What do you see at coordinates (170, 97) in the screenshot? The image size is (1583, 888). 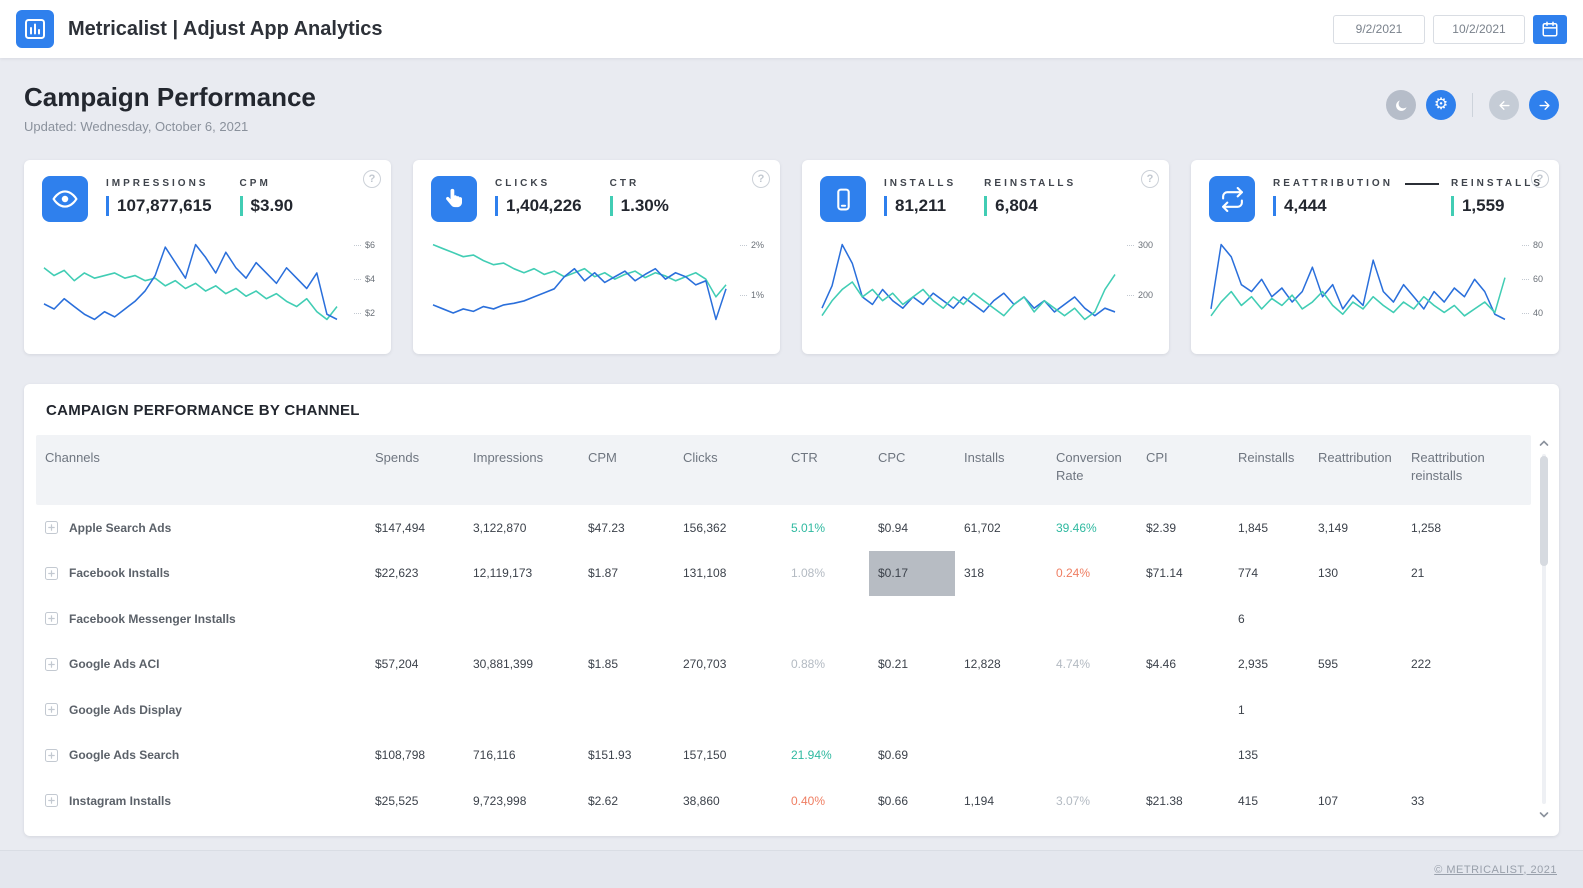 I see `page-title: Campaign Performance` at bounding box center [170, 97].